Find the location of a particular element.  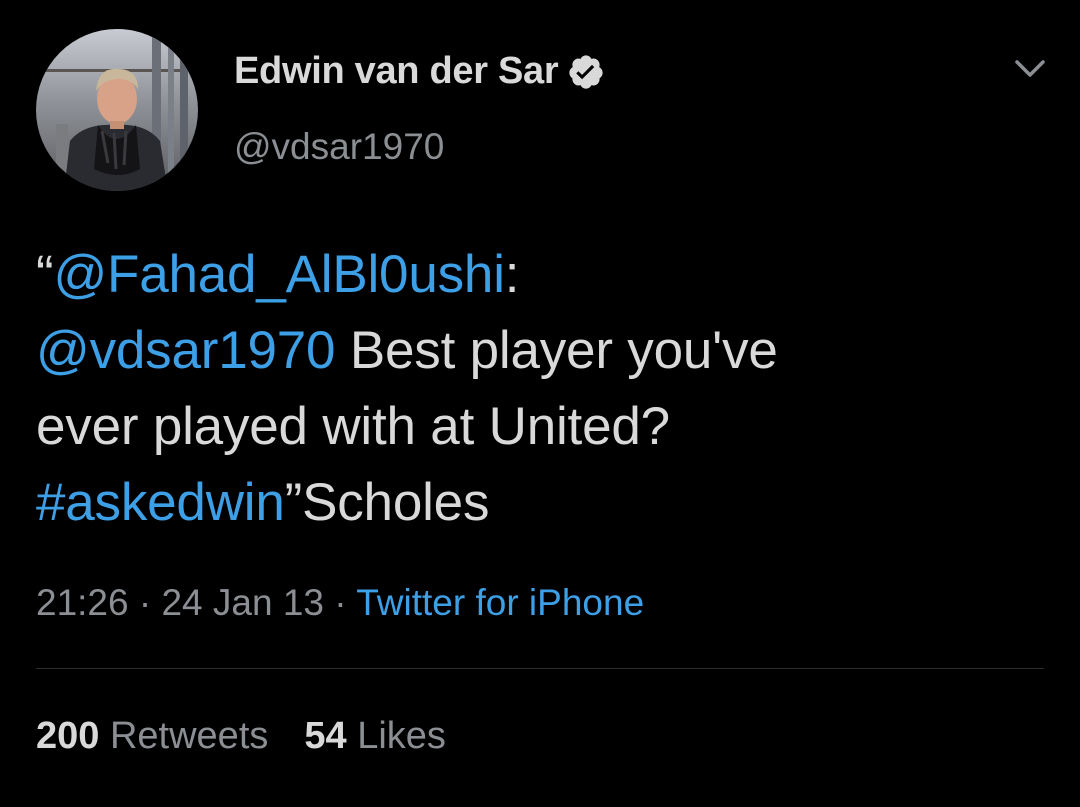

tweet-line: #askedwin”Scholes is located at coordinates (541, 503).